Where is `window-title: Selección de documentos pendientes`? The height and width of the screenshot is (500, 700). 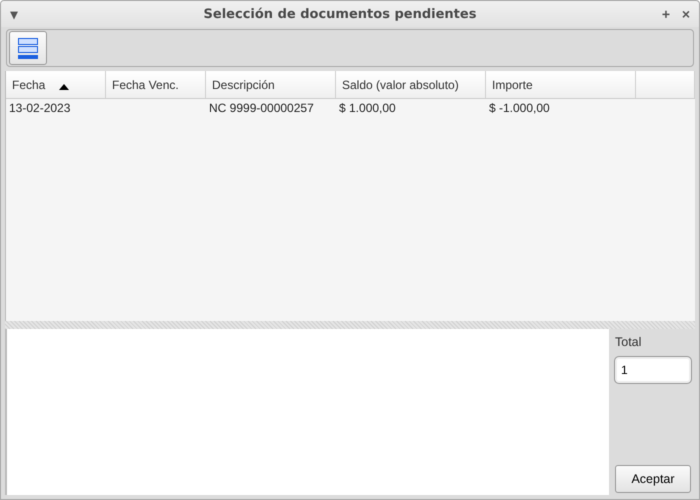
window-title: Selección de documentos pendientes is located at coordinates (340, 14).